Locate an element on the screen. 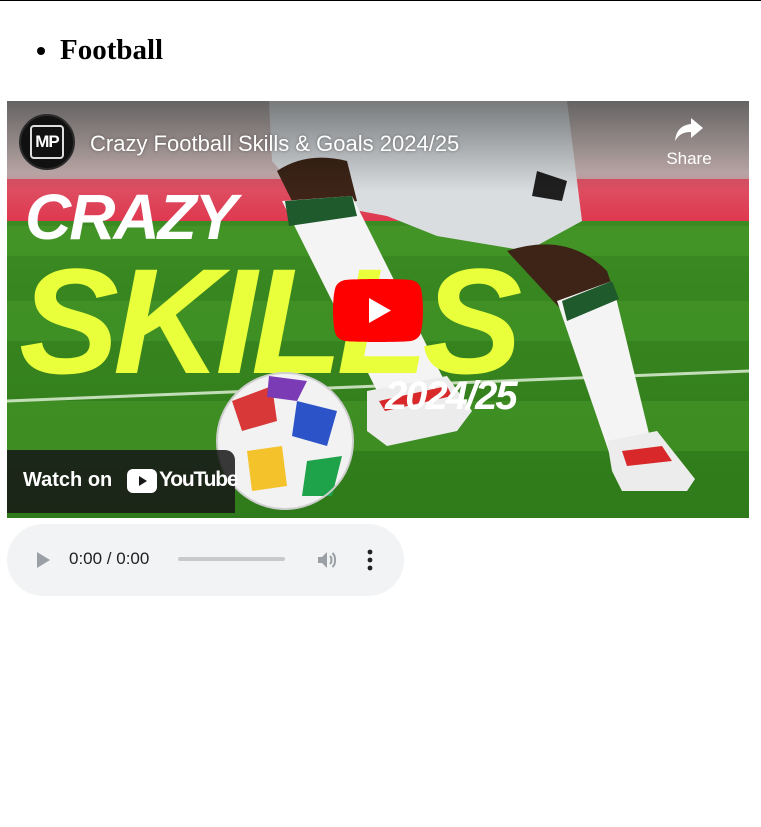 The image size is (761, 827). top-rule is located at coordinates (380, 0).